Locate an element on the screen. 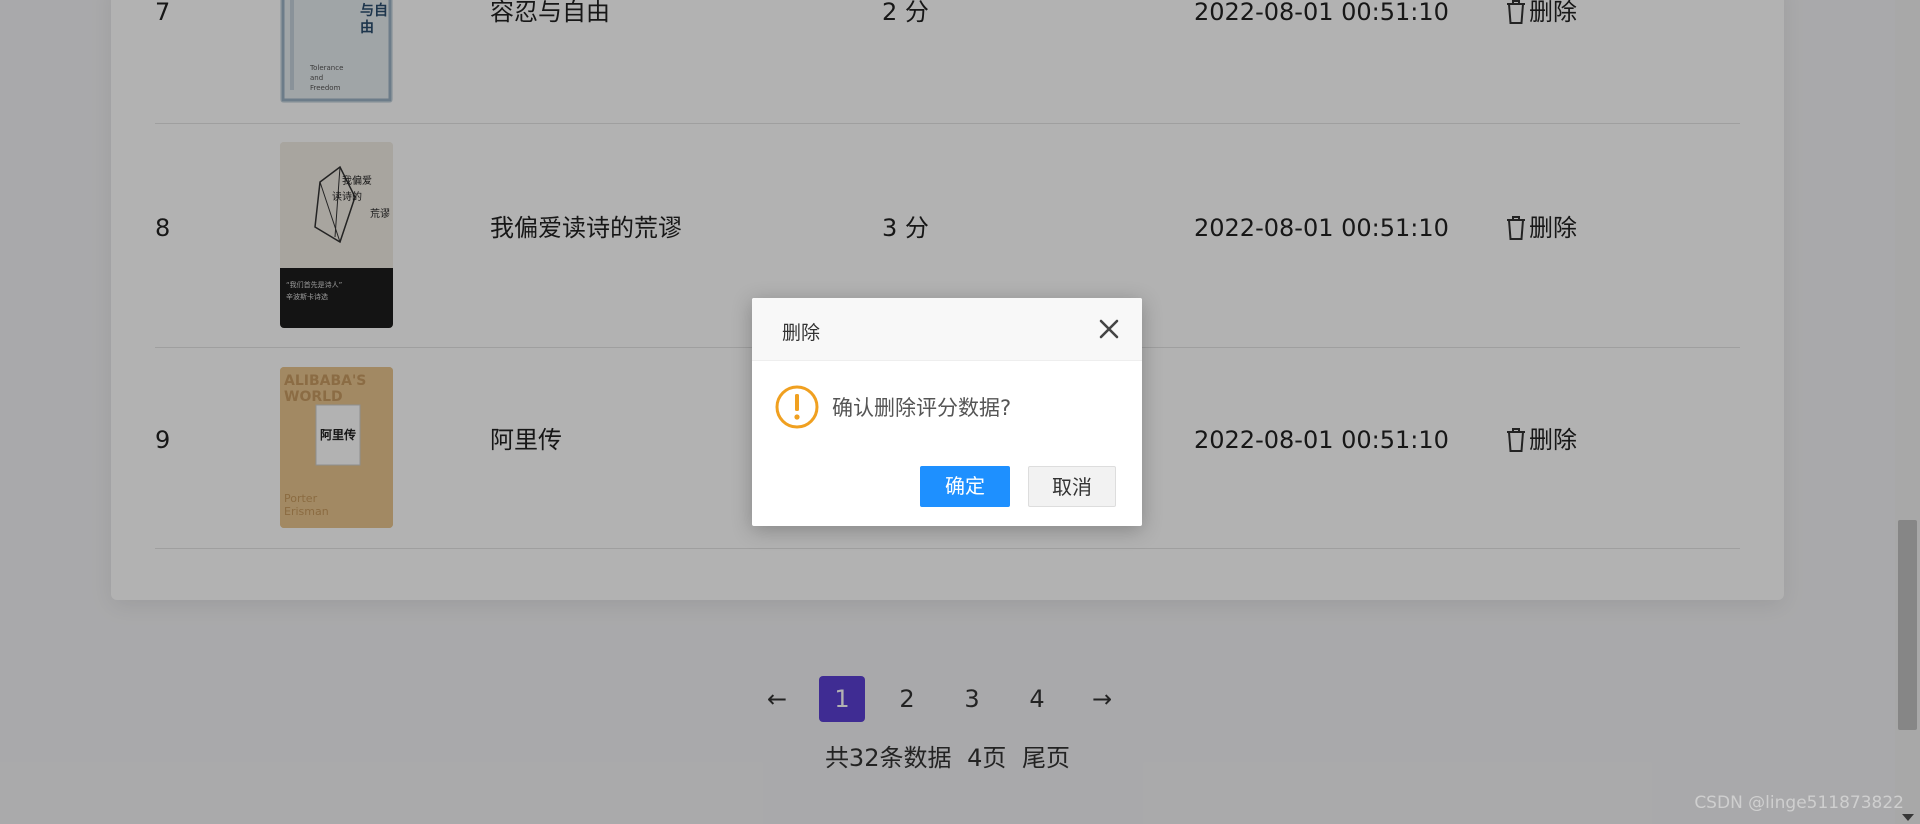  watermark: CSDN @linge511873822 is located at coordinates (1799, 803).